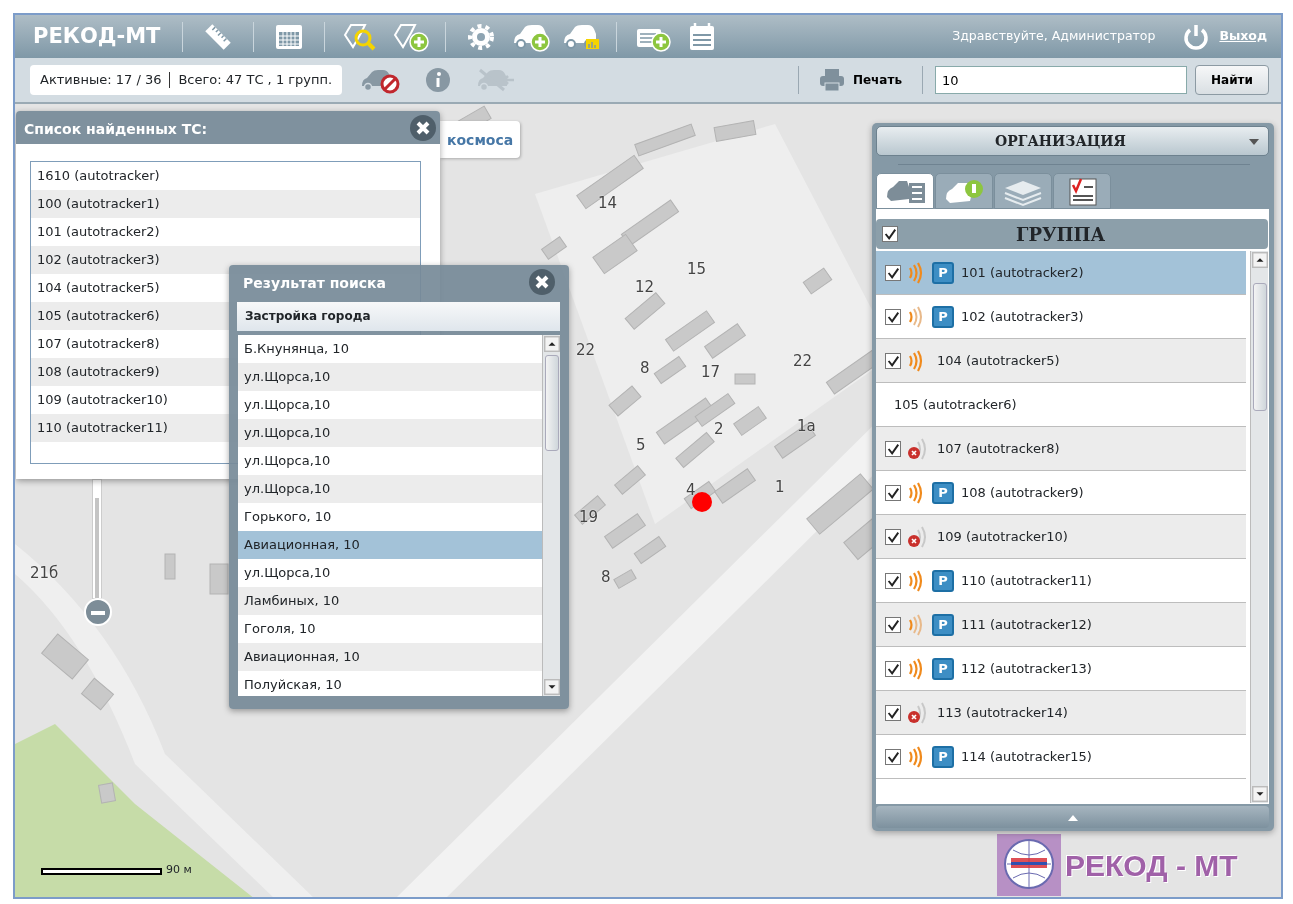 Image resolution: width=1293 pixels, height=904 pixels. Describe the element at coordinates (641, 445) in the screenshot. I see `map-label: 5` at that location.